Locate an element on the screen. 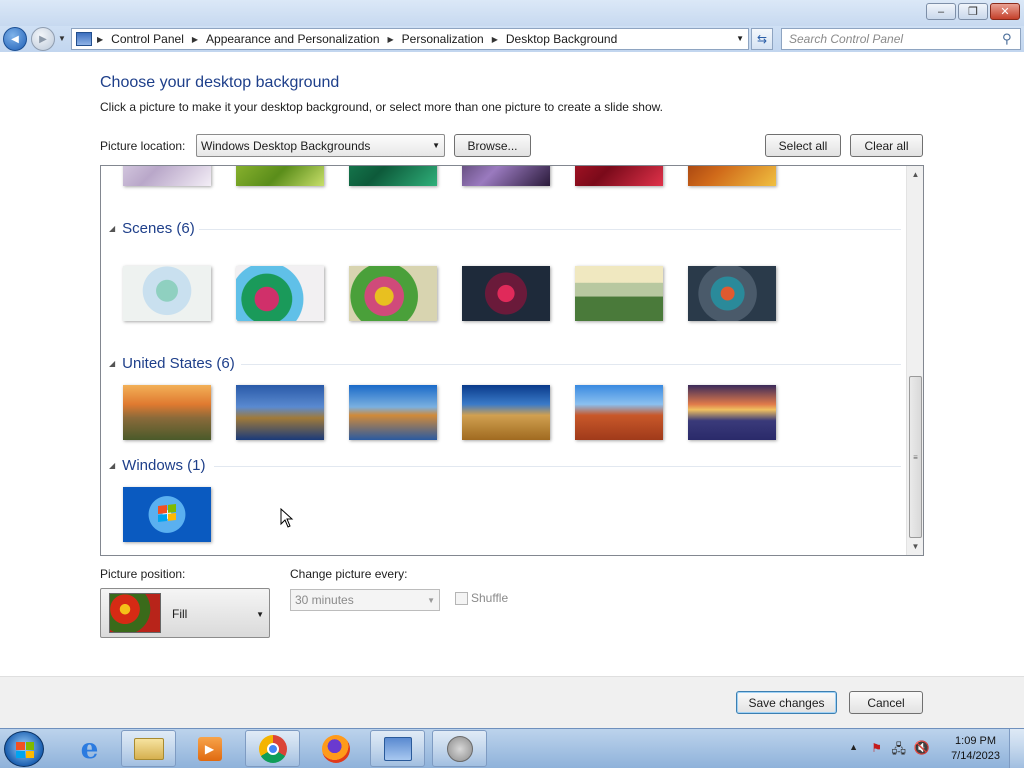  picture-position-select: Fill ▼ is located at coordinates (185, 613).